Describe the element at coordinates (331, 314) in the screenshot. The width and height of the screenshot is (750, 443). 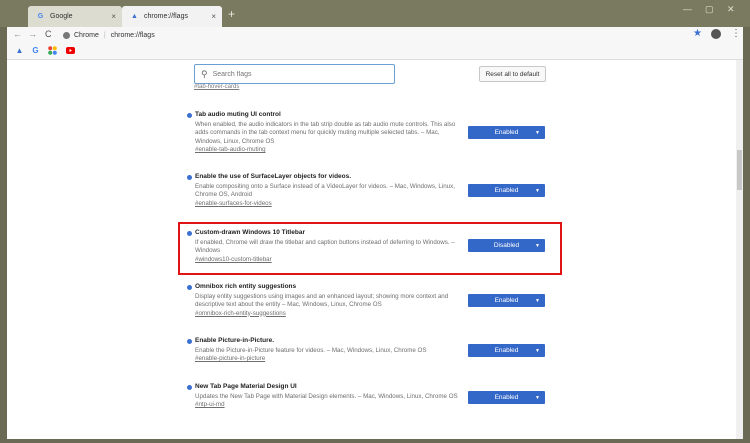
I see `flag-link: #omnibox-rich-entity-suggestions` at that location.